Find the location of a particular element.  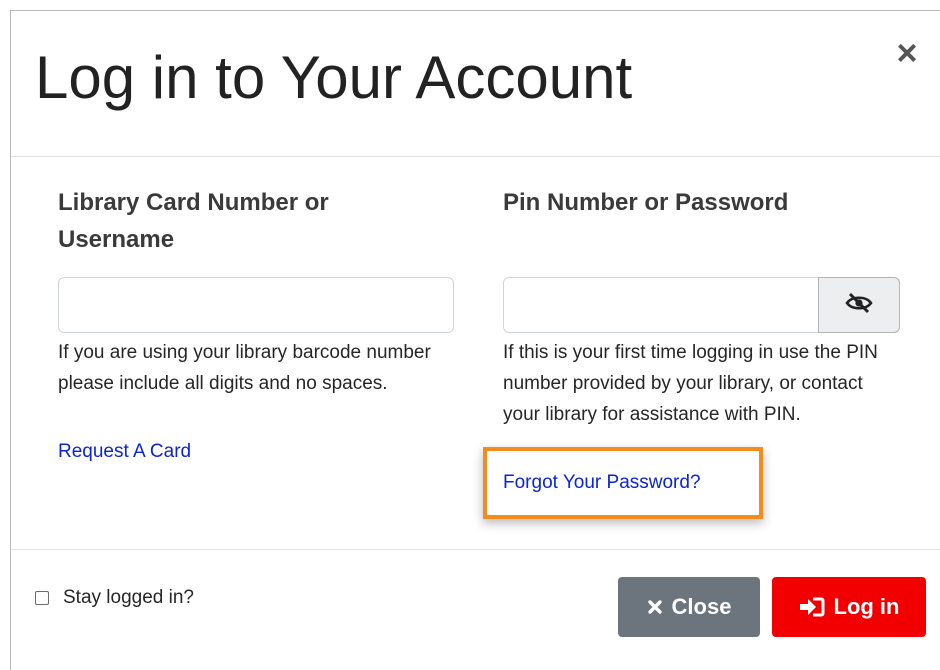

footer-divider is located at coordinates (475, 549).